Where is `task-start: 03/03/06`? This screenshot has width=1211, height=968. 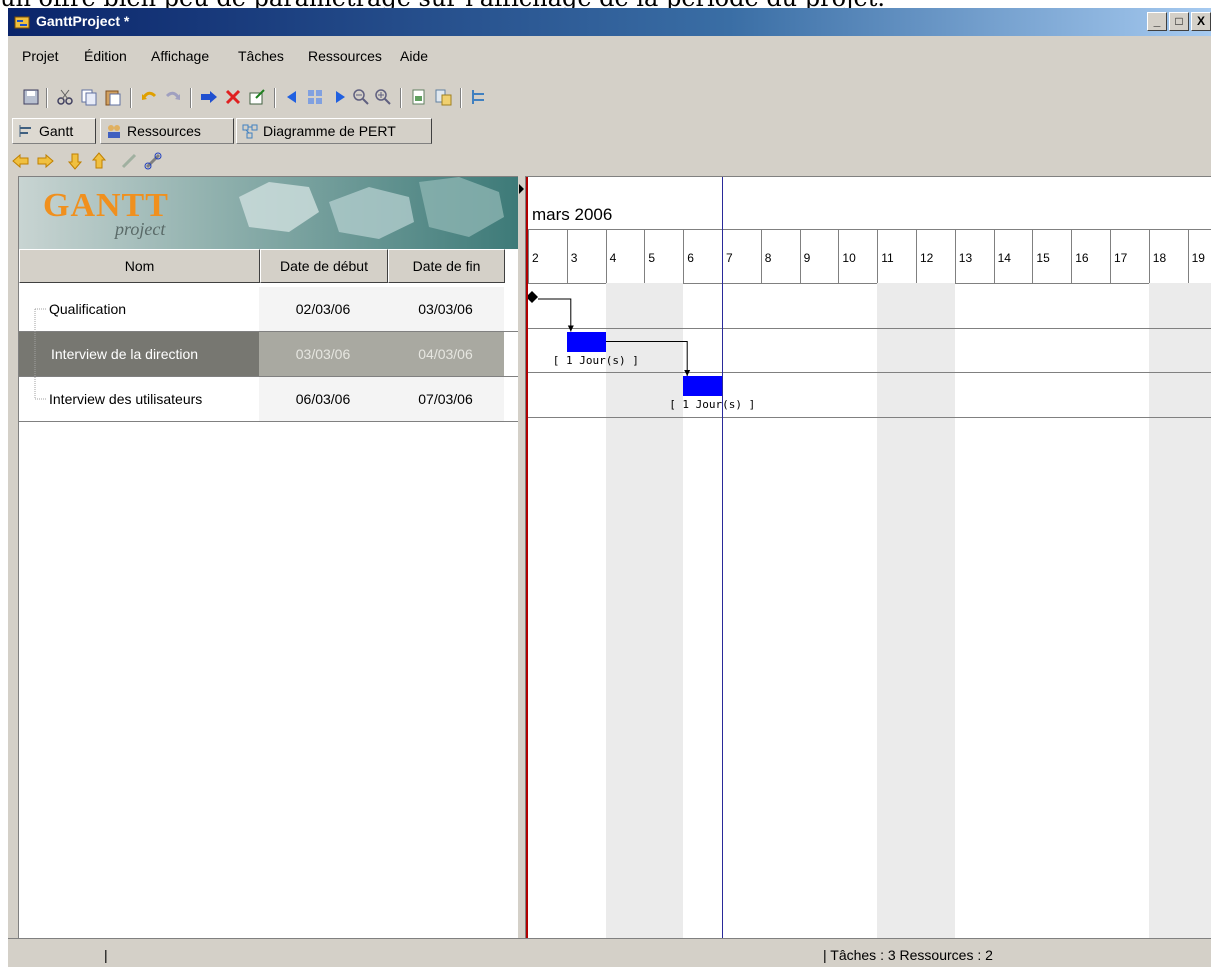
task-start: 03/03/06 is located at coordinates (323, 354).